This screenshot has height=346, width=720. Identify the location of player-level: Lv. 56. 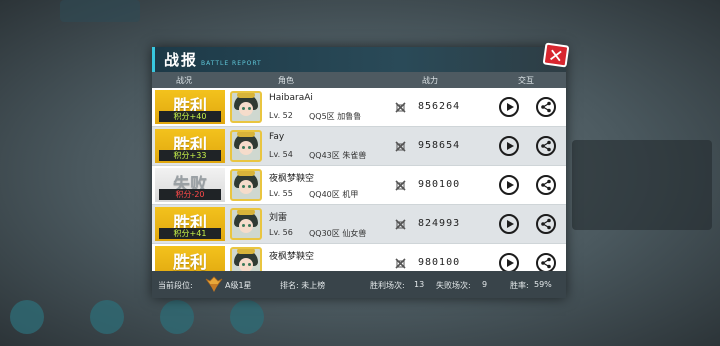
(281, 232).